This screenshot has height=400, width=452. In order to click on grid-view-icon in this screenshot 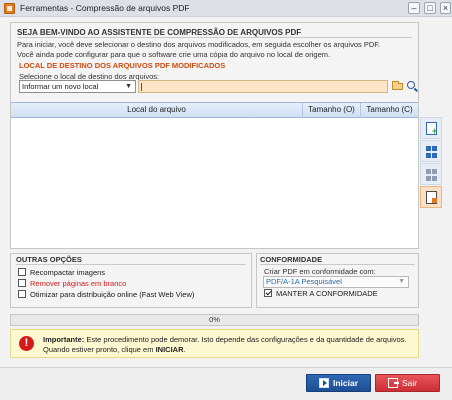, I will do `click(431, 152)`.